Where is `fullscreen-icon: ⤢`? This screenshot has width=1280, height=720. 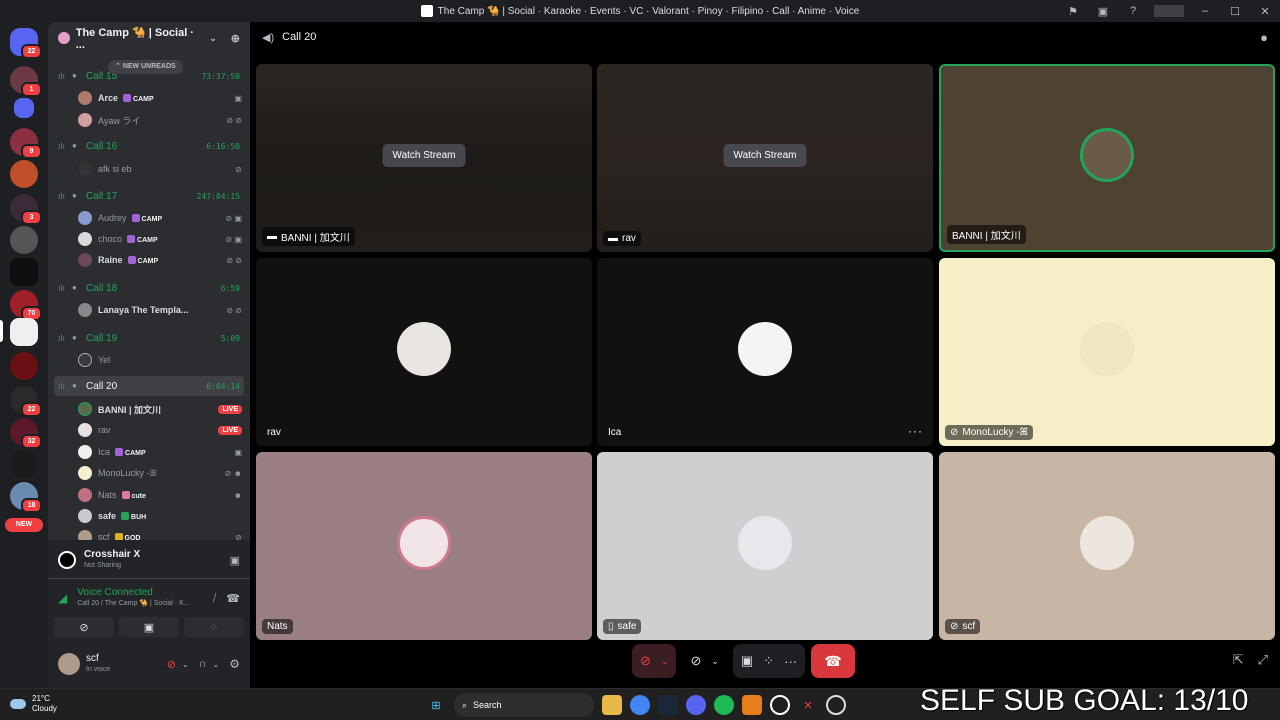
fullscreen-icon: ⤢ is located at coordinates (1263, 660).